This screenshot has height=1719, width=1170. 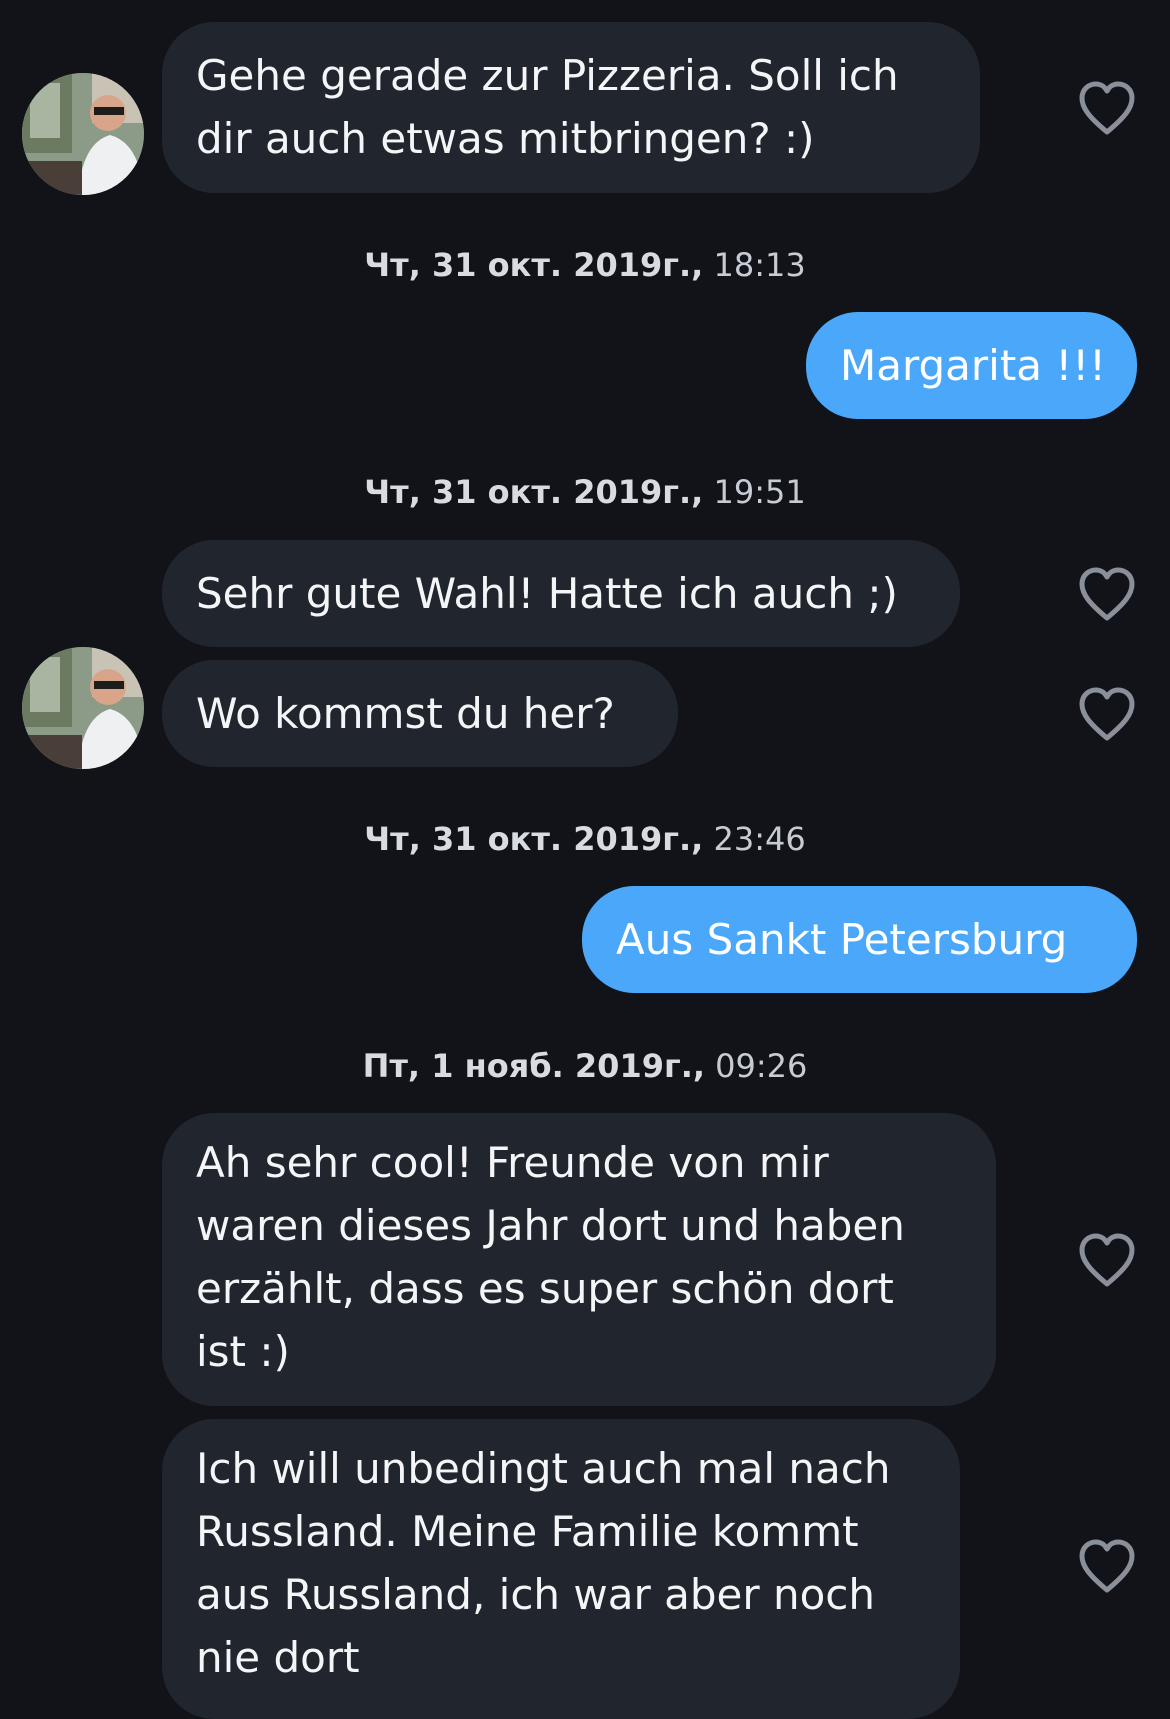 What do you see at coordinates (561, 593) in the screenshot?
I see `incoming-message: Sehr gute Wahl! Hatte ich auch ;)` at bounding box center [561, 593].